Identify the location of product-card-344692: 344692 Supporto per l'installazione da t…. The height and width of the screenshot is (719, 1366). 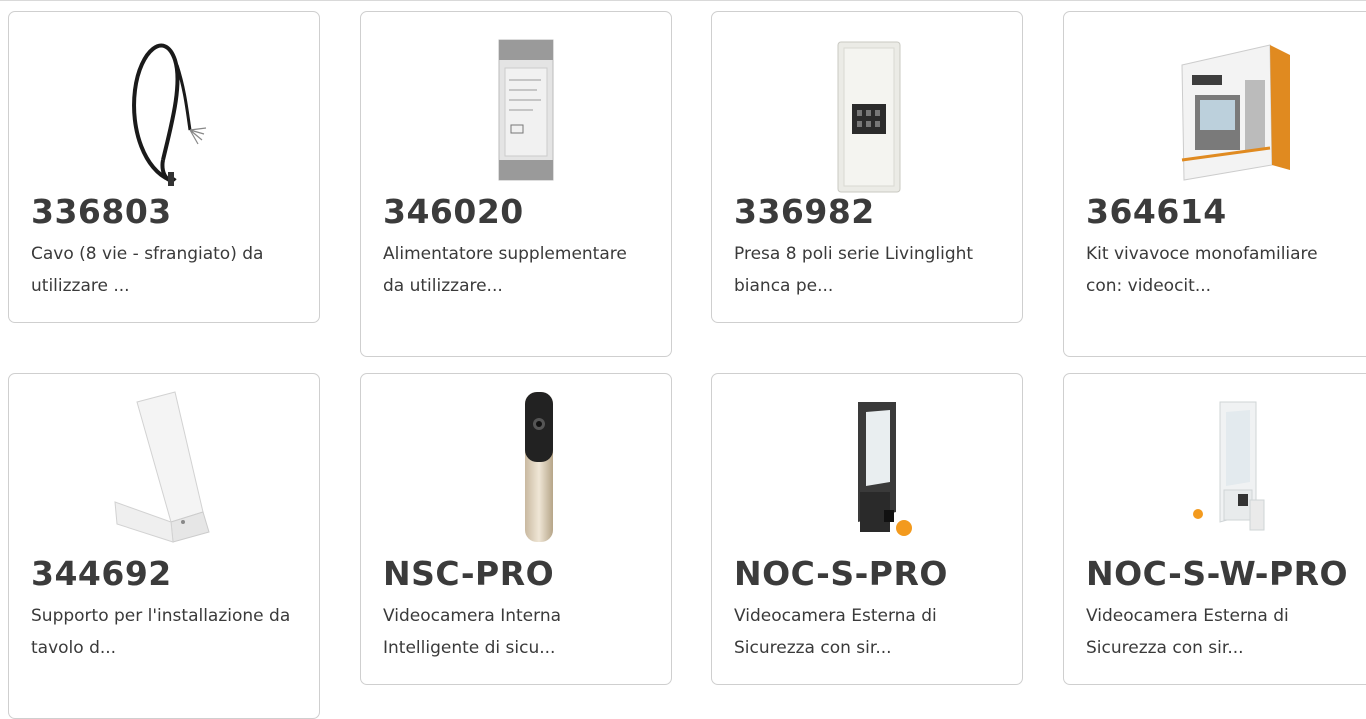
(164, 546).